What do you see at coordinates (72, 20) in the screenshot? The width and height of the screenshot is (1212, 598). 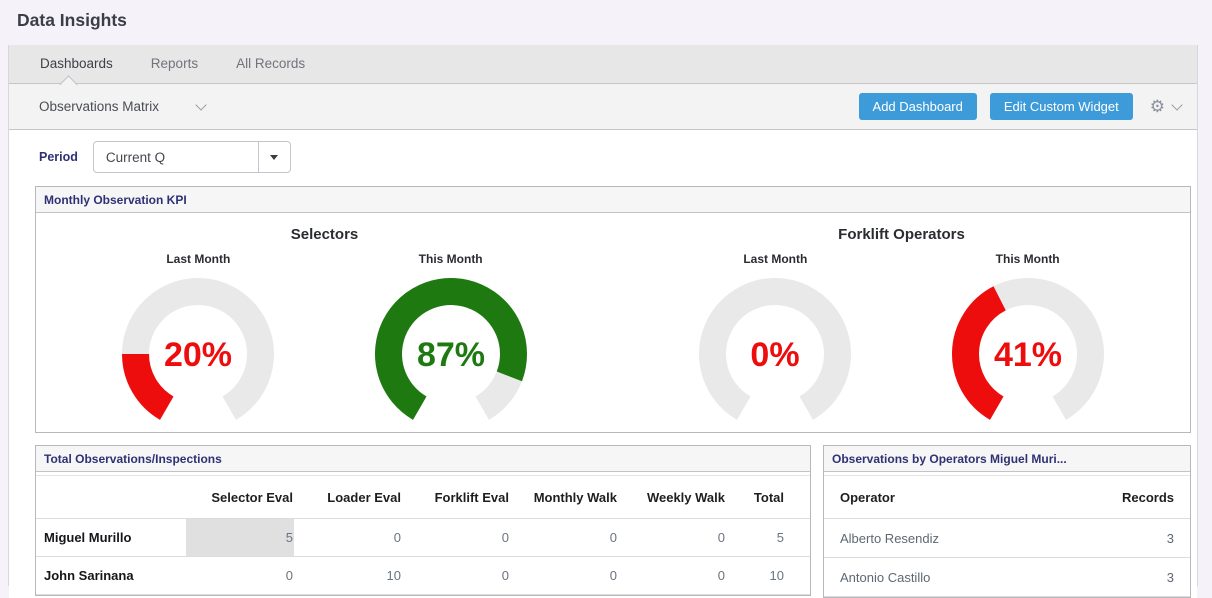 I see `page-title: Data Insights` at bounding box center [72, 20].